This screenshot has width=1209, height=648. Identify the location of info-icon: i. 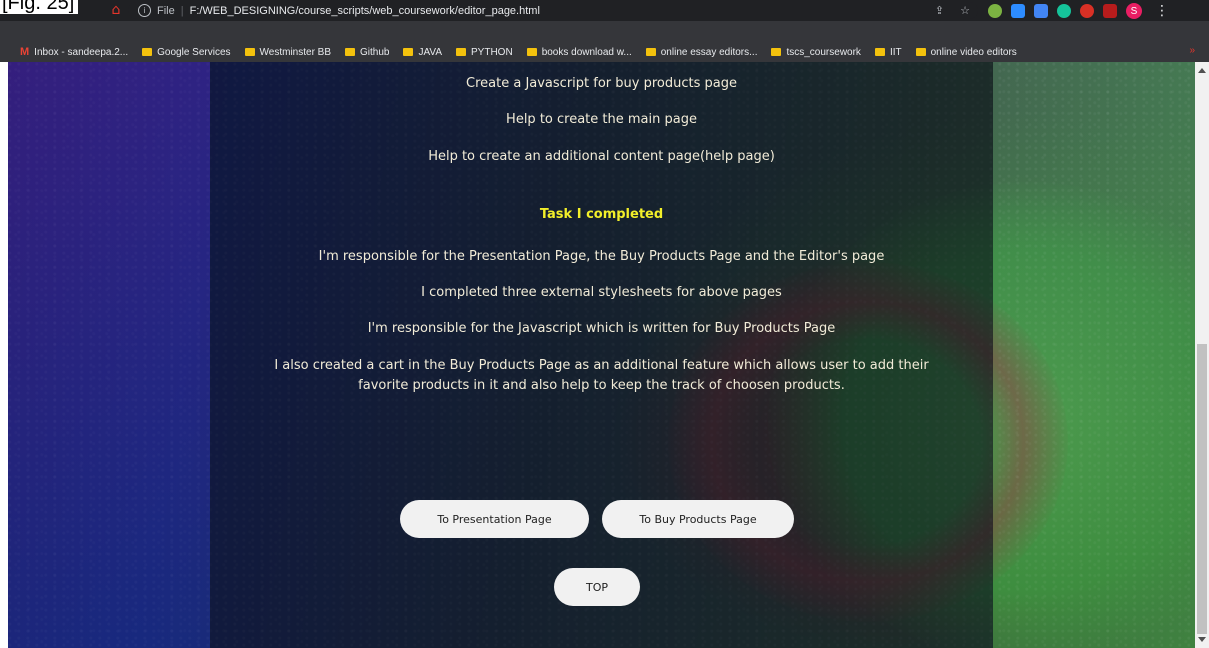
(144, 10).